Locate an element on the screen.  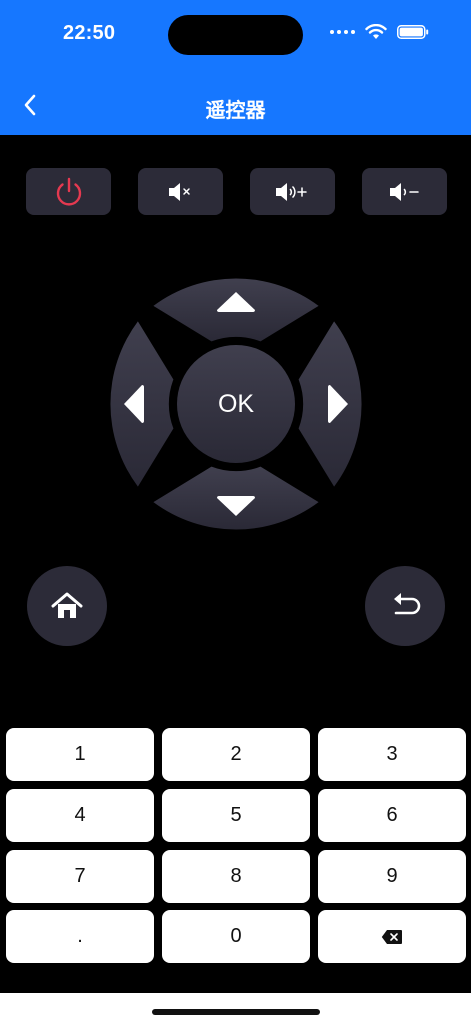
power-button is located at coordinates (68, 191).